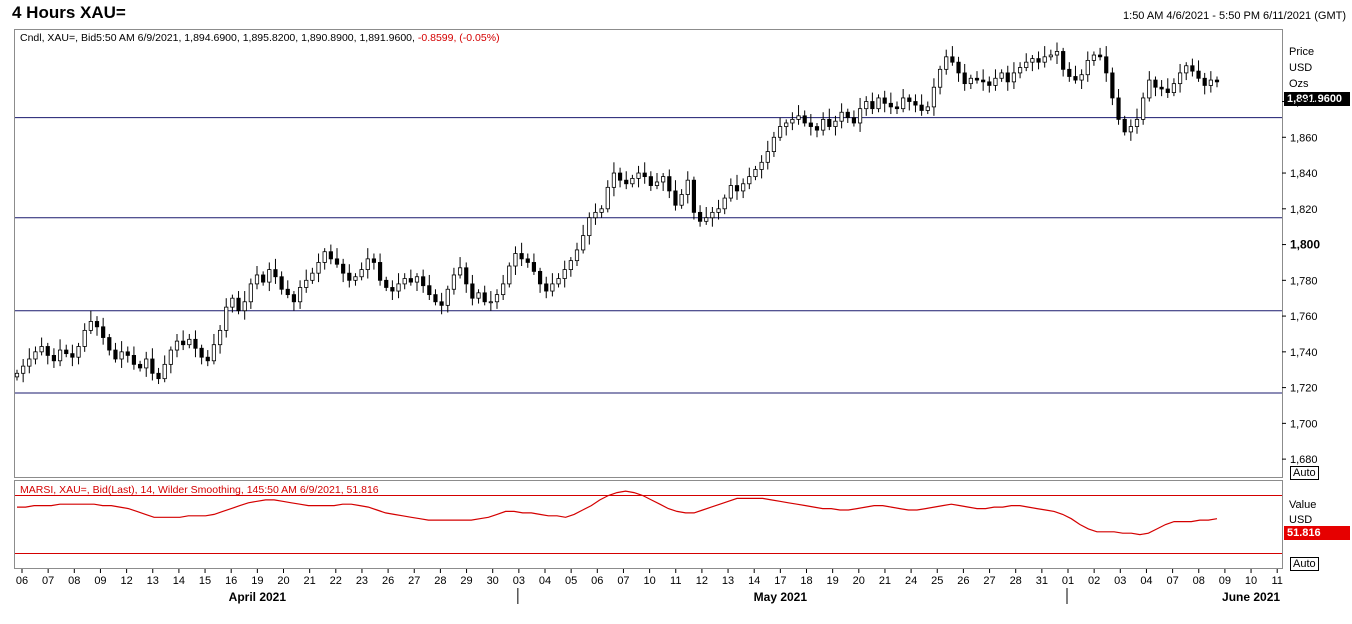  I want to click on x-axis-day-label: 23, so click(362, 581).